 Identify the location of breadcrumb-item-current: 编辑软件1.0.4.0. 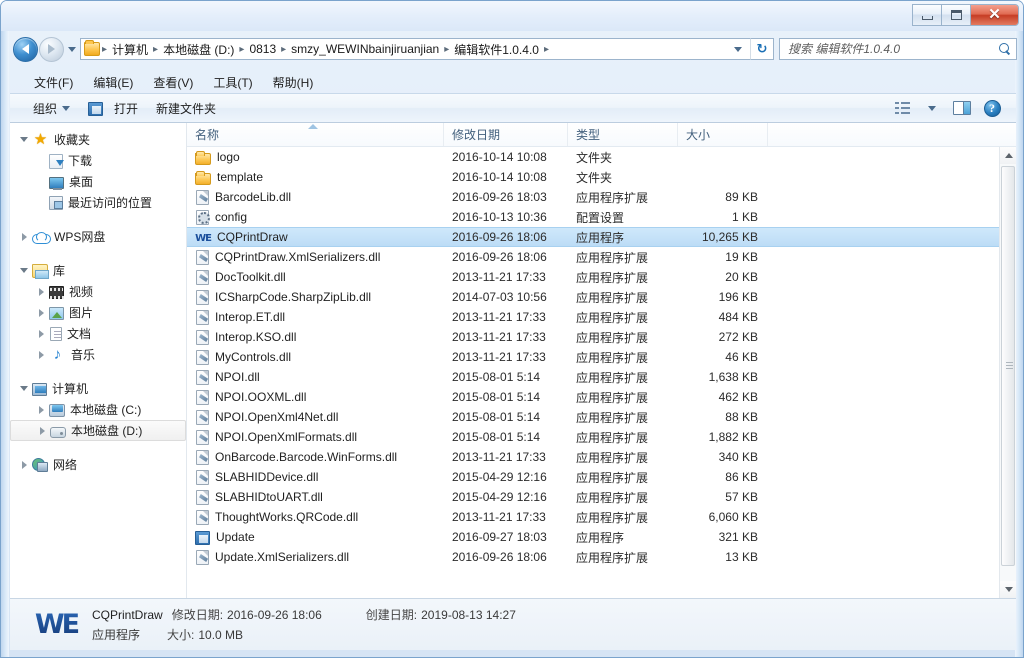
(496, 49).